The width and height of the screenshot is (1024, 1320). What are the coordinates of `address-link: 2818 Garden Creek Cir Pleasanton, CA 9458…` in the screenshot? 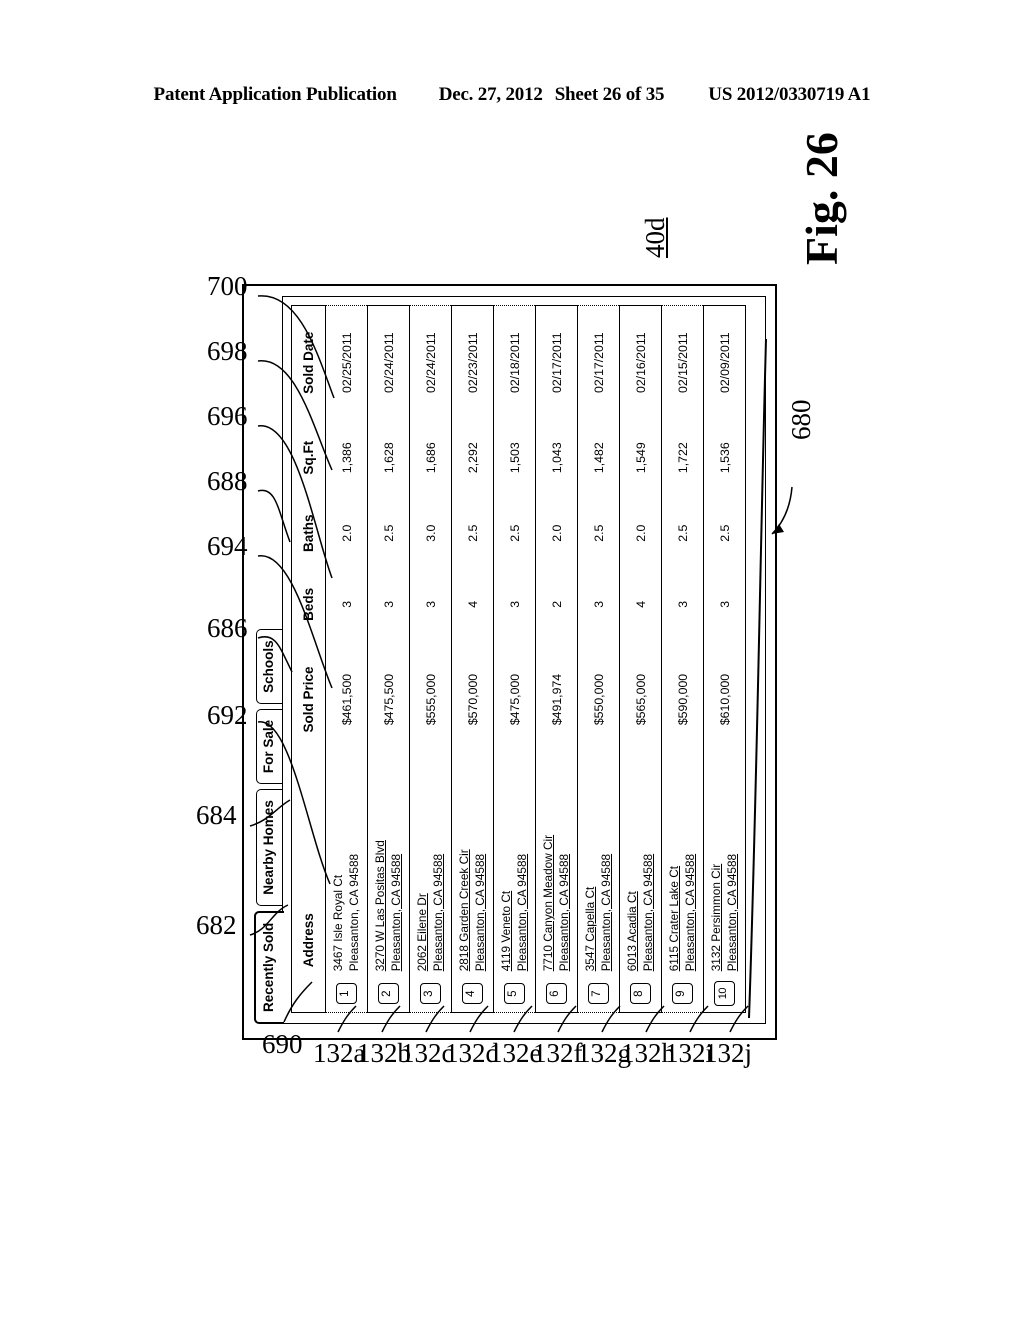 It's located at (472, 868).